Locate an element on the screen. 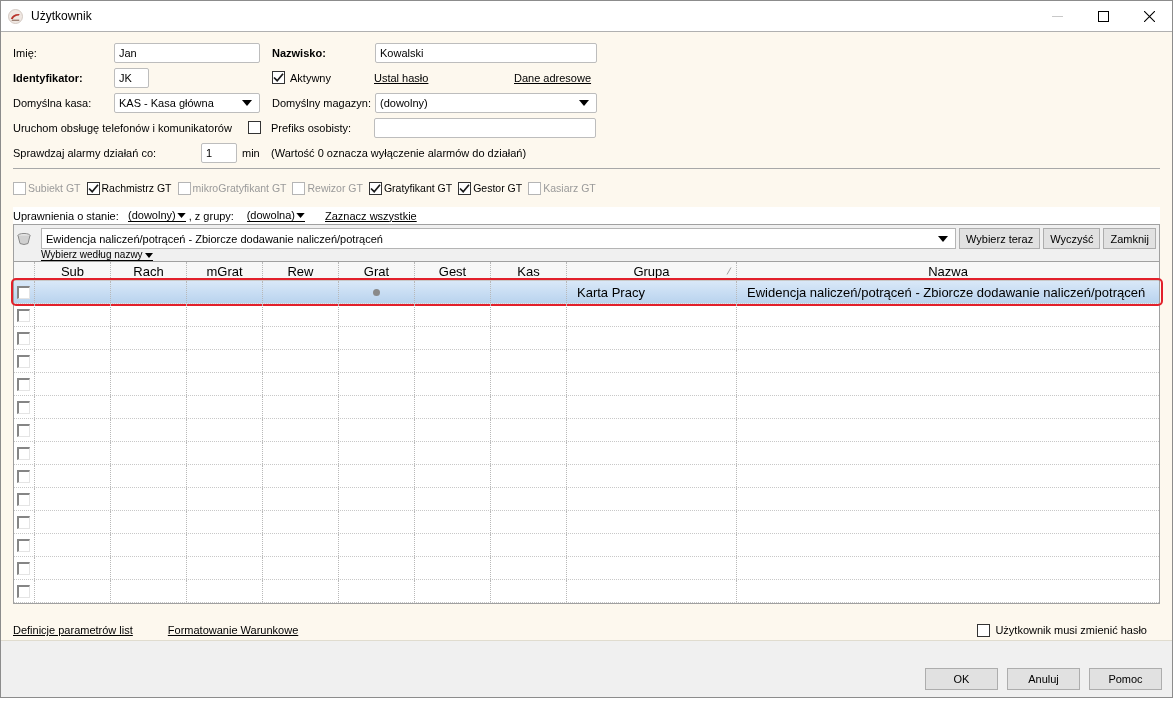  table-cell: Karta Pracy is located at coordinates (652, 292).